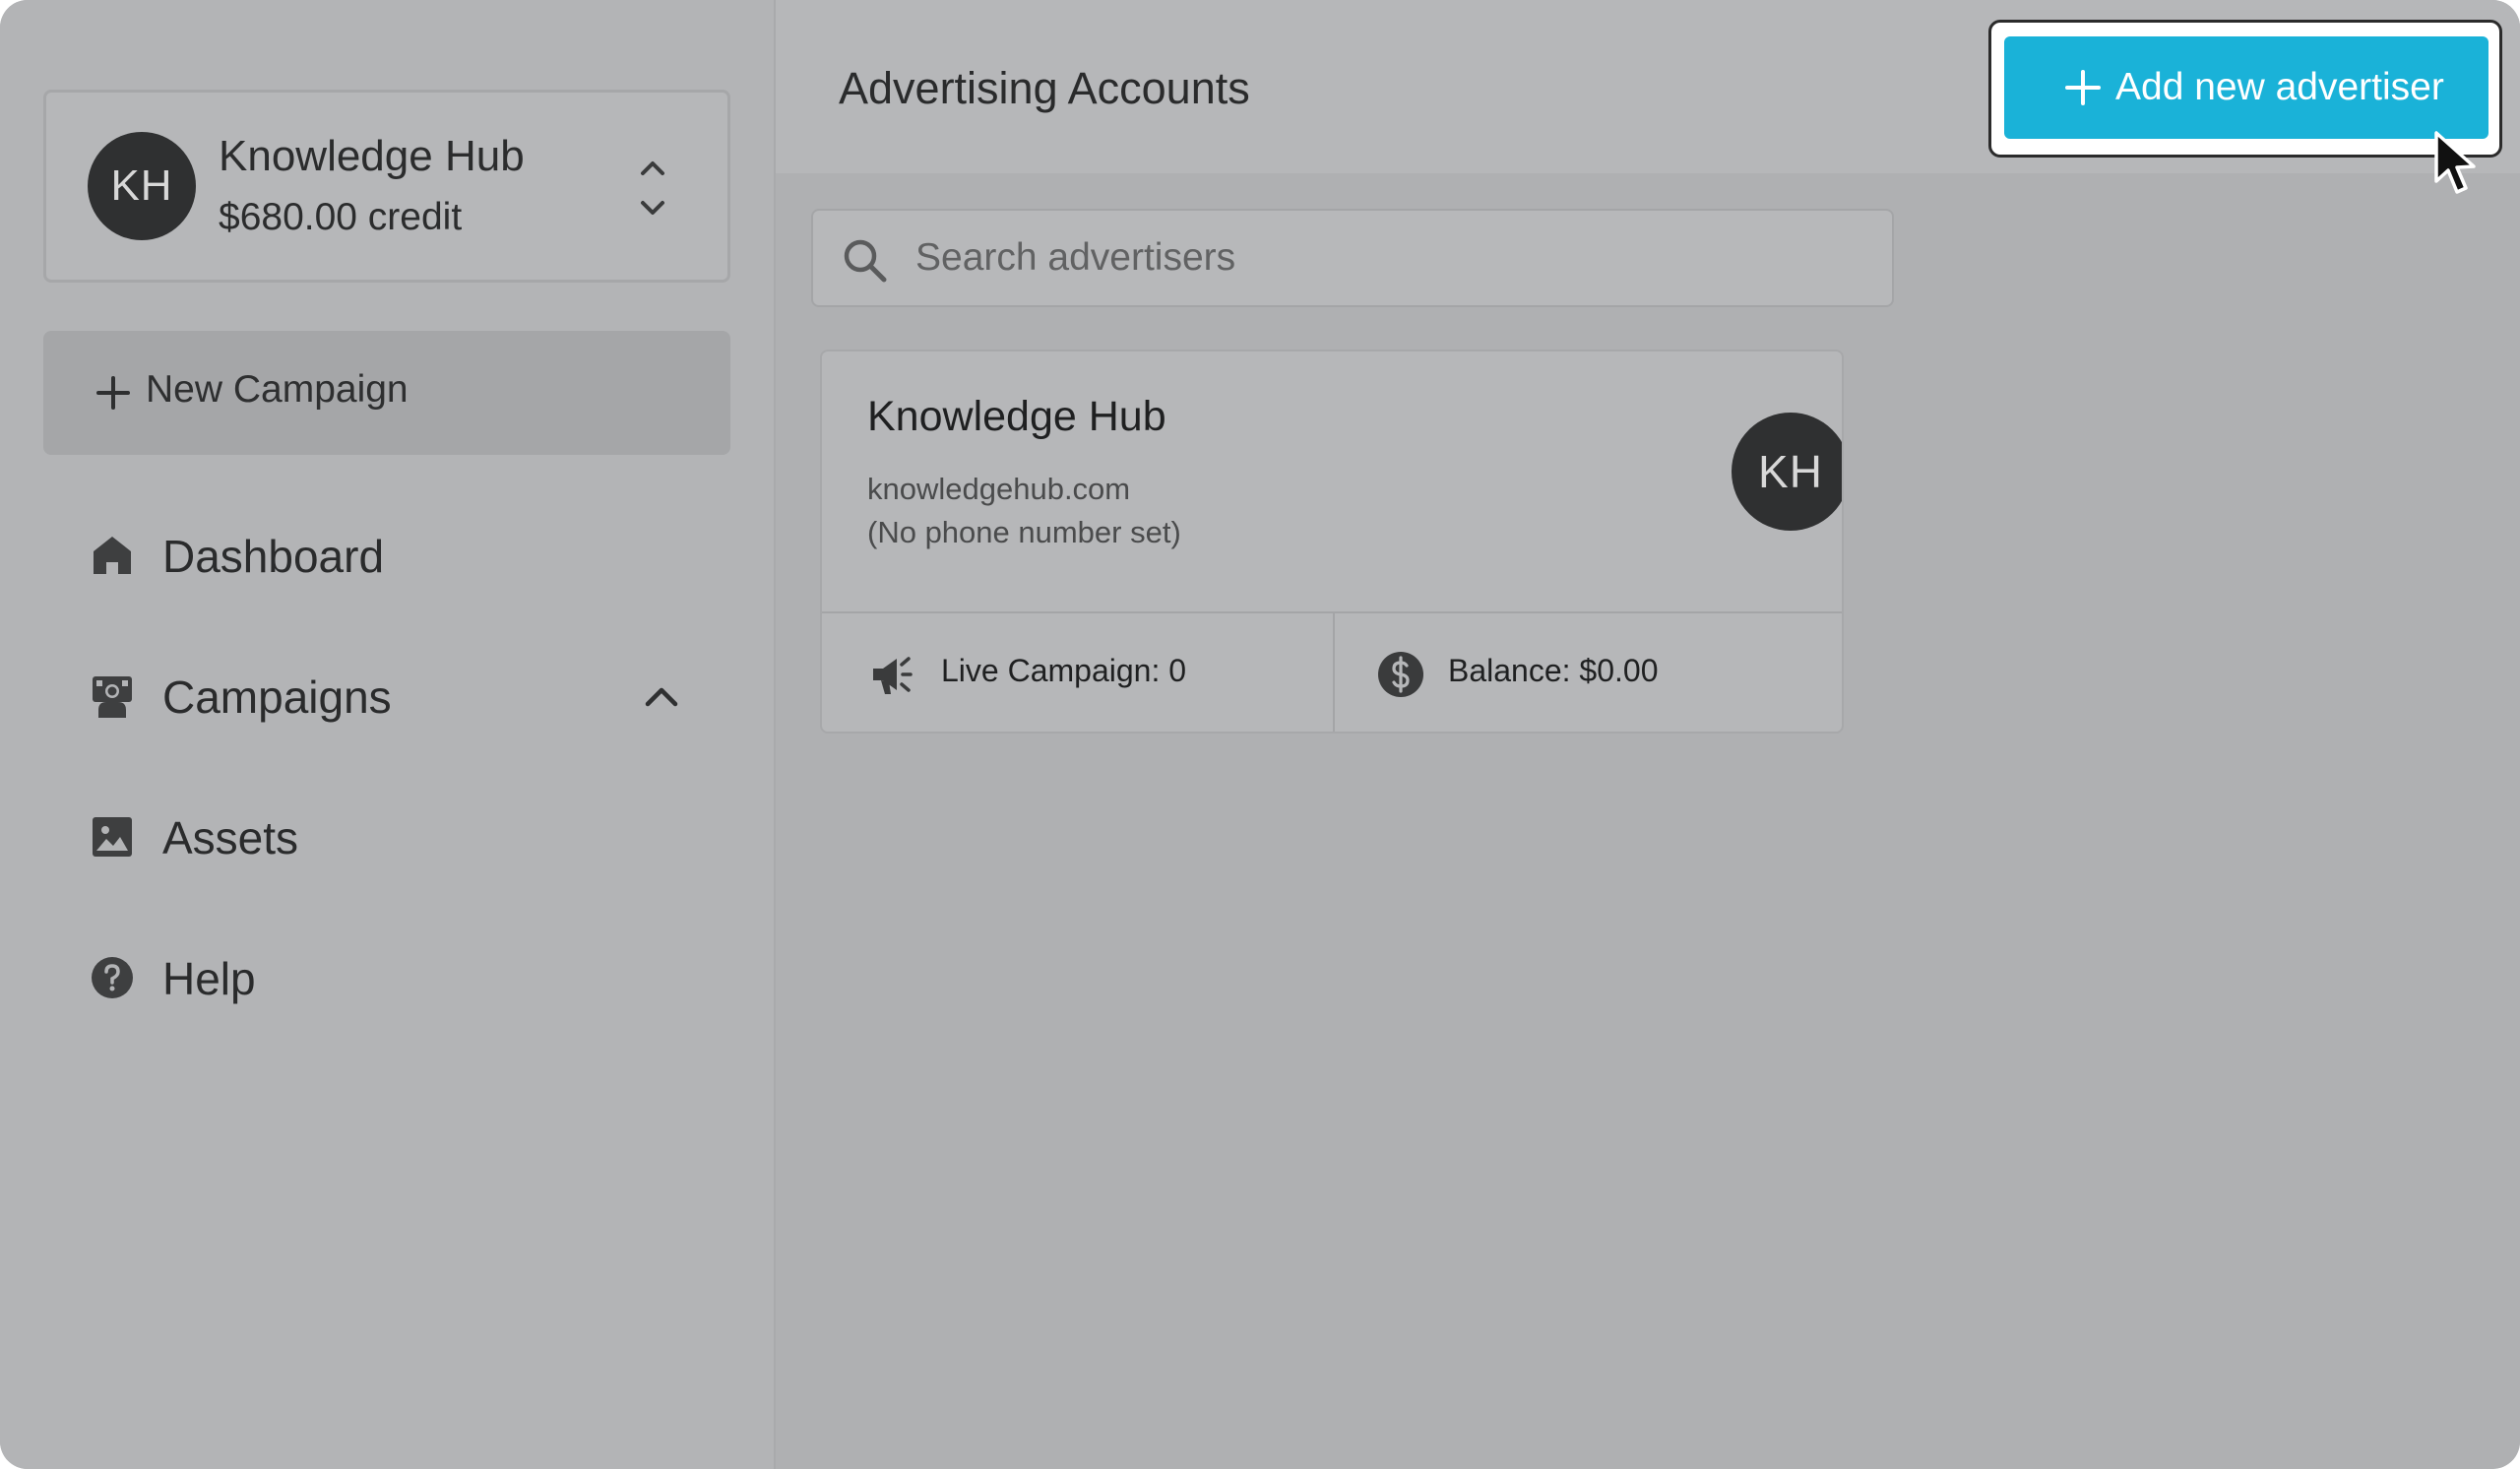  What do you see at coordinates (386, 187) in the screenshot?
I see `account-switcher: KH Knowledge Hub $680.00 credit` at bounding box center [386, 187].